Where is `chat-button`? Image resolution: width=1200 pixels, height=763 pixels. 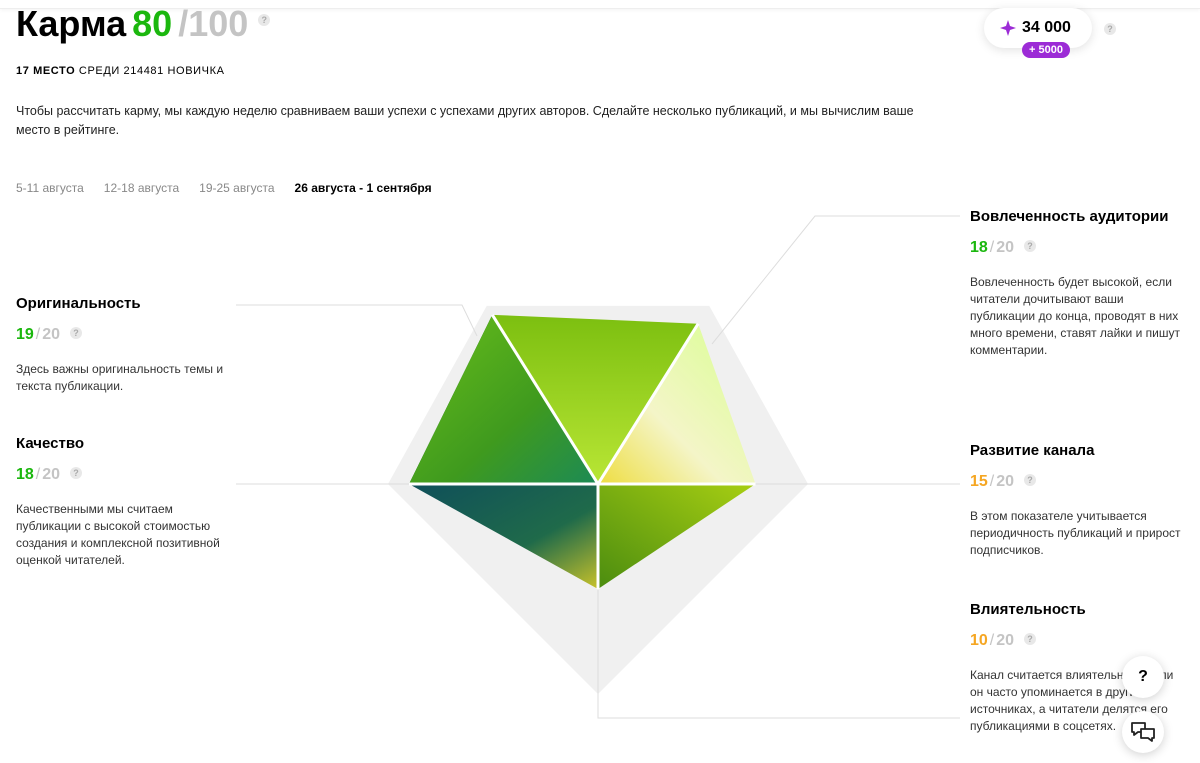
chat-button is located at coordinates (1143, 732).